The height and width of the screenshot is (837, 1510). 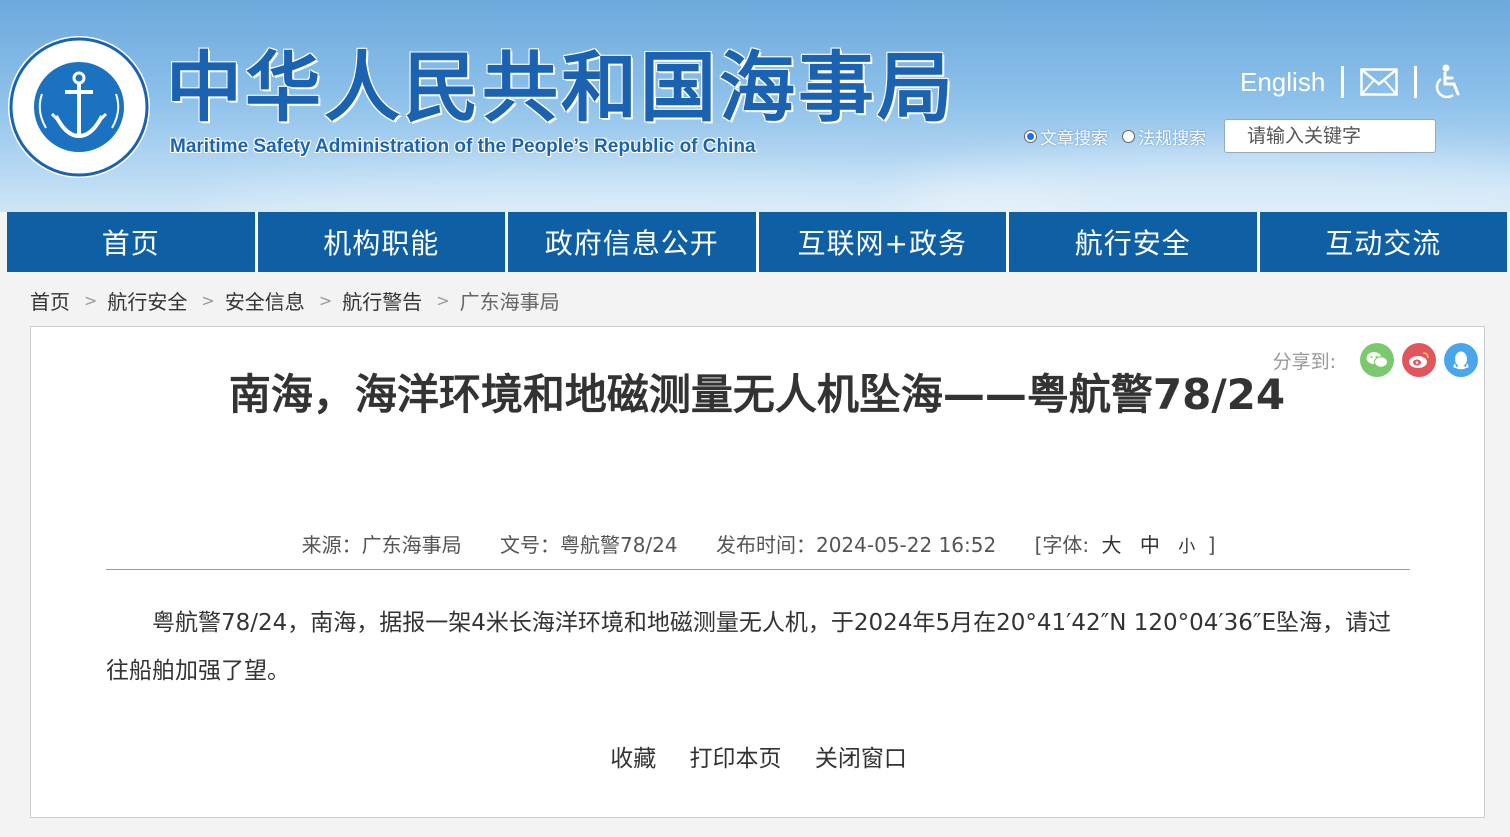 I want to click on english-link: English, so click(x=1282, y=82).